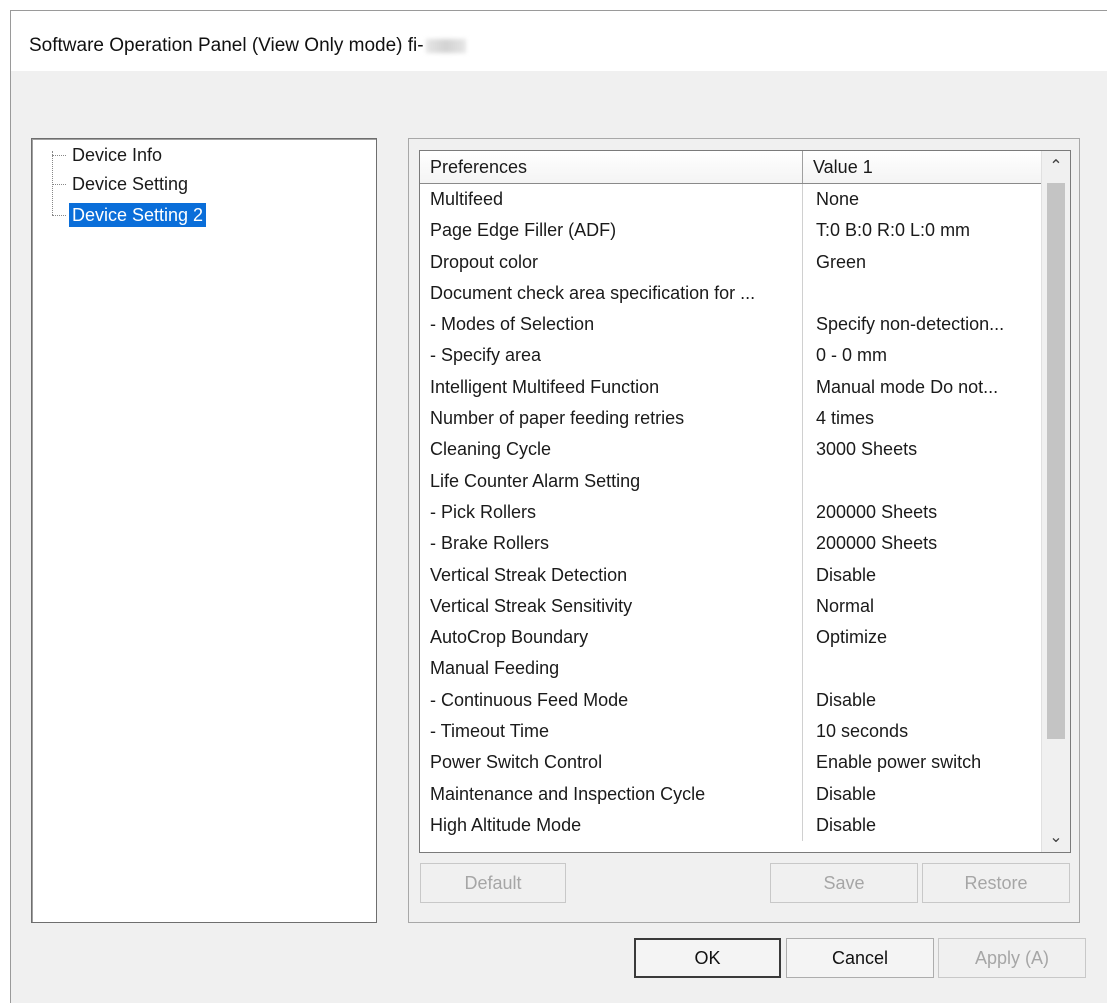  What do you see at coordinates (844, 883) in the screenshot?
I see `save-button: Save` at bounding box center [844, 883].